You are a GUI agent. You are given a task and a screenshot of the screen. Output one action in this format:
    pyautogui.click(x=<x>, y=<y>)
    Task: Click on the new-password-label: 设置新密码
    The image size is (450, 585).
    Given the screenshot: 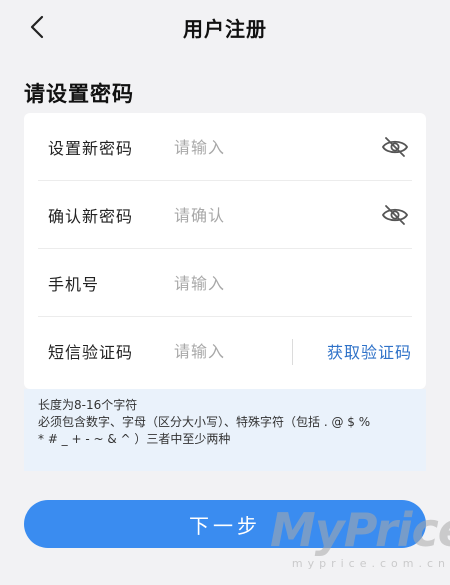 What is the action you would take?
    pyautogui.click(x=91, y=148)
    